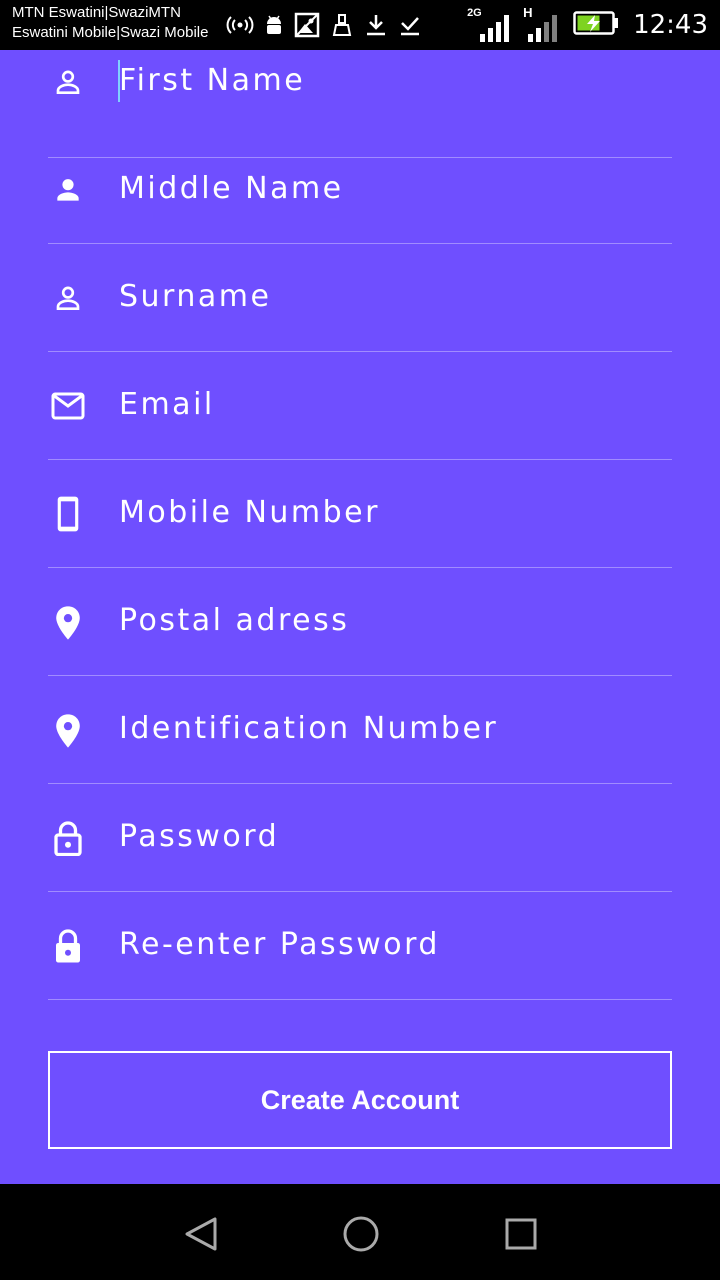 The image size is (720, 1280). Describe the element at coordinates (212, 80) in the screenshot. I see `first-name-input: First Name` at that location.